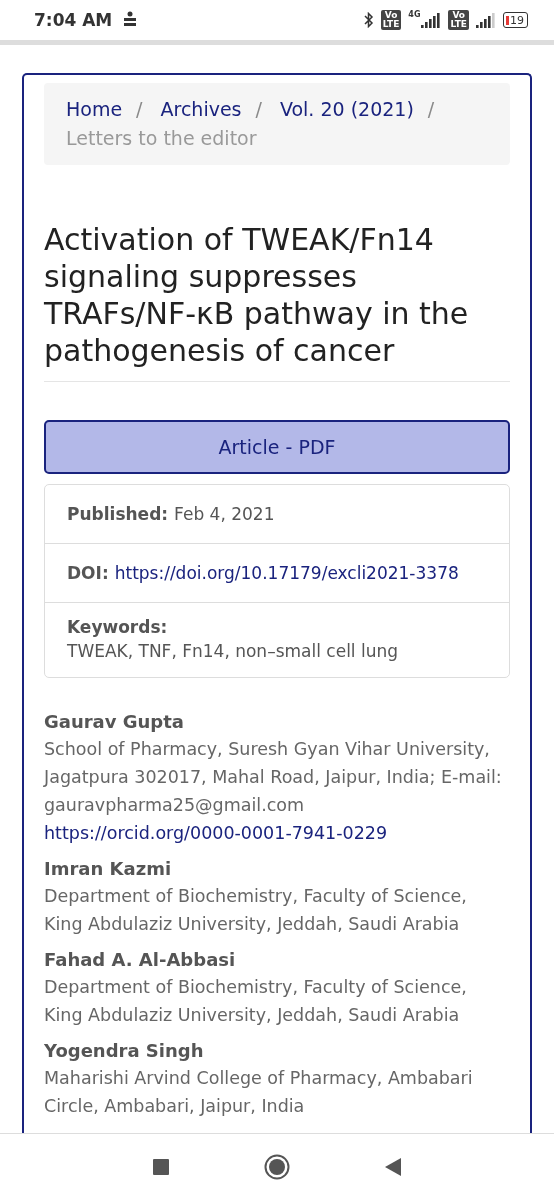 This screenshot has height=1200, width=554. Describe the element at coordinates (277, 1167) in the screenshot. I see `home-icon` at that location.